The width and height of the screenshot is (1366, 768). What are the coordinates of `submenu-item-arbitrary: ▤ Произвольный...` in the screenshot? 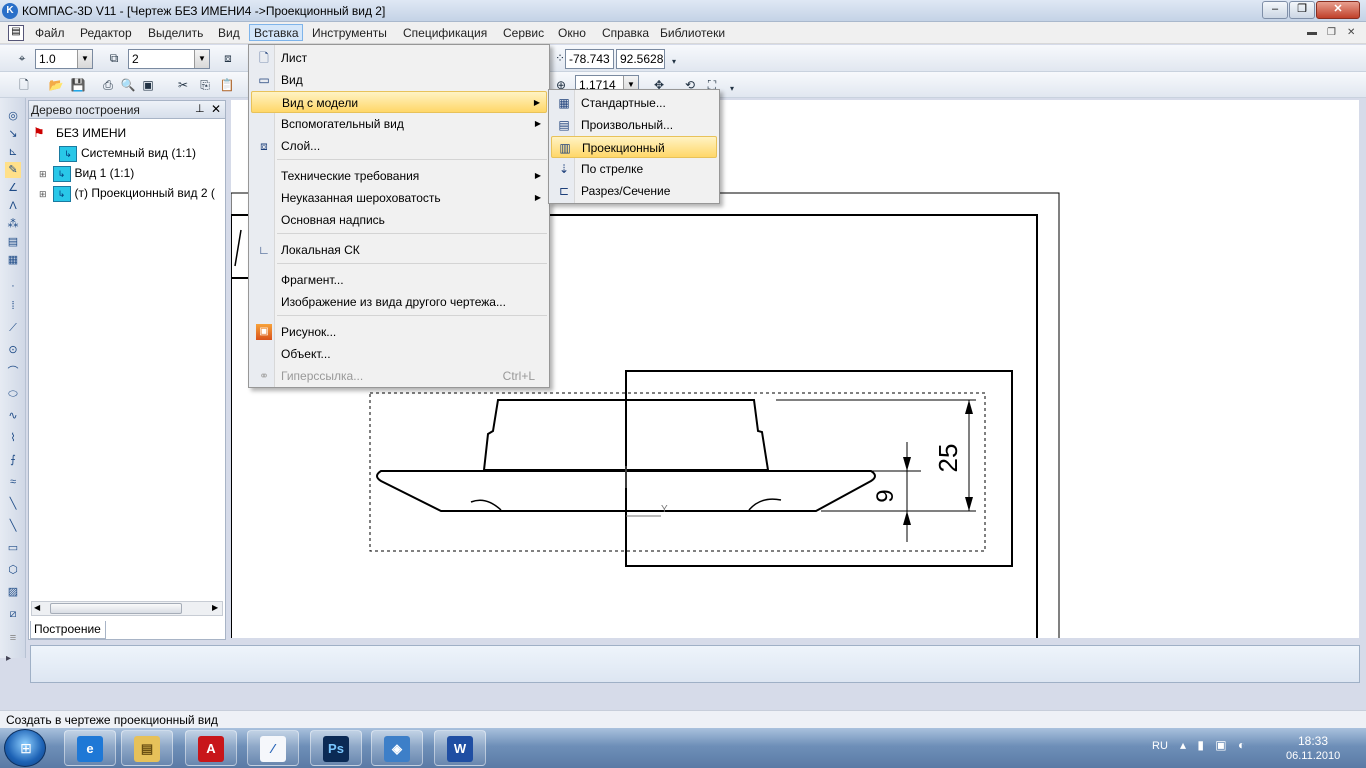 It's located at (634, 125).